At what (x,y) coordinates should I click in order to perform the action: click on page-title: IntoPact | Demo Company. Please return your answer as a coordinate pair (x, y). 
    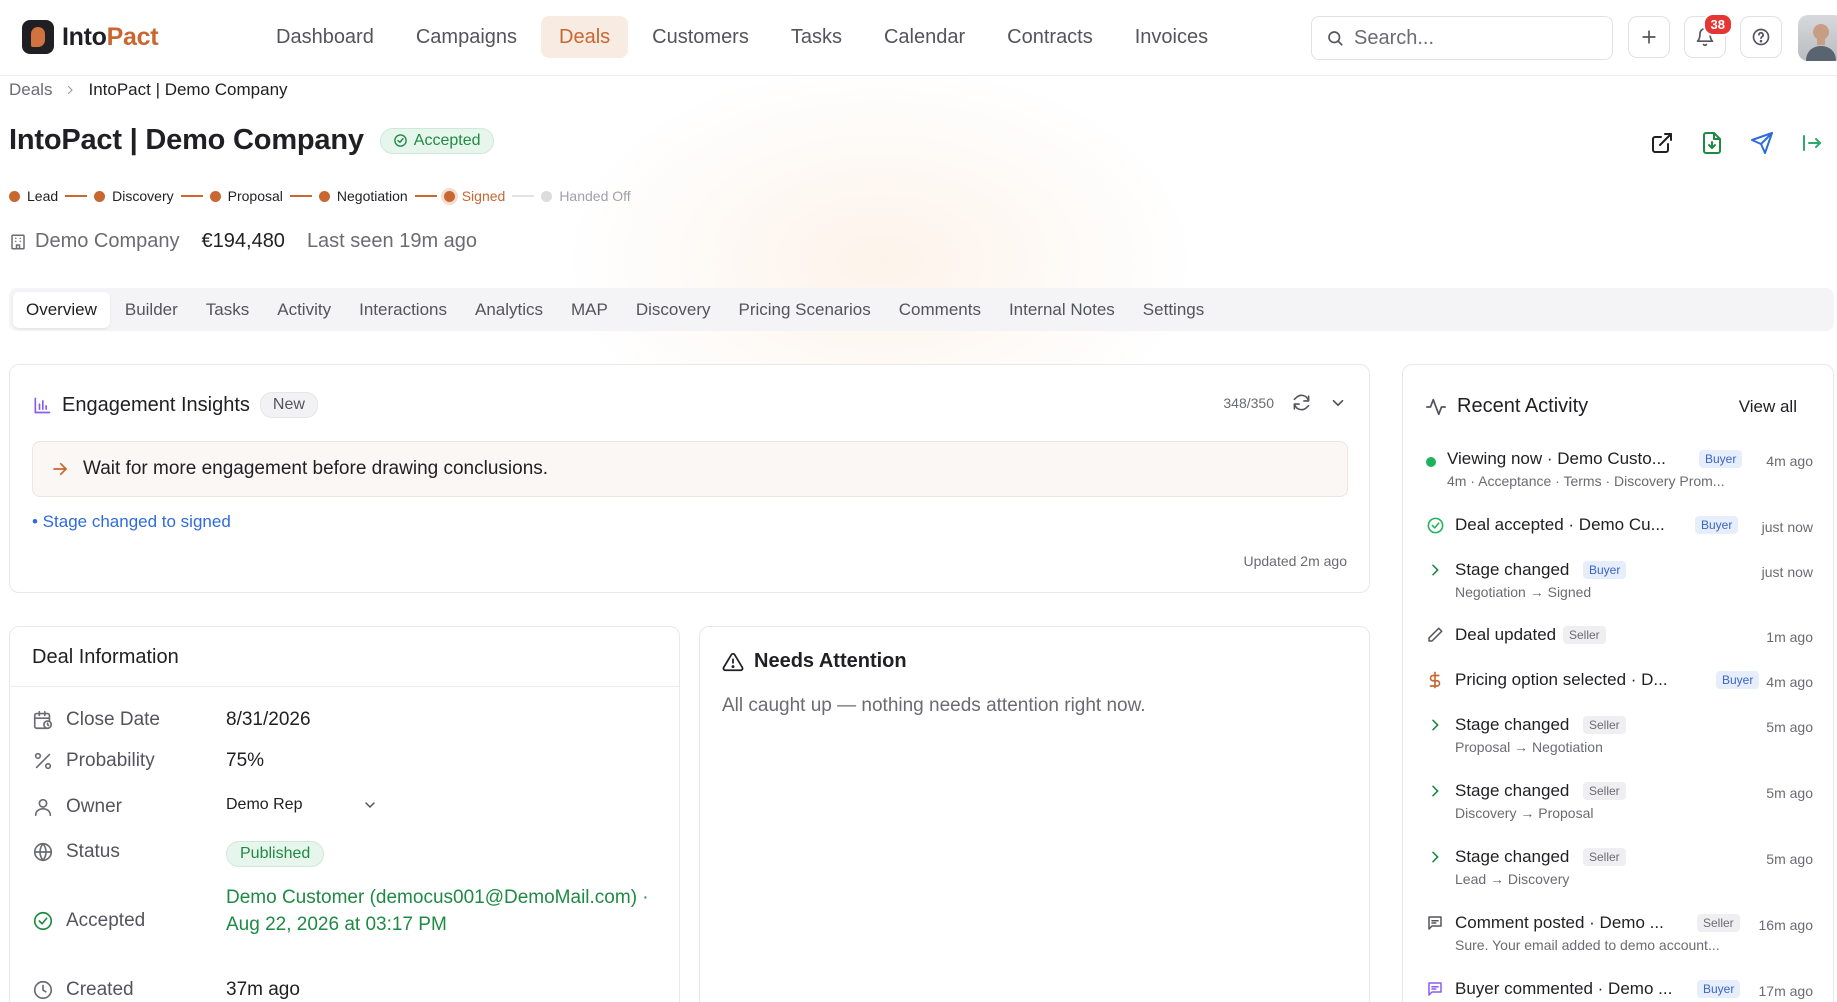
    Looking at the image, I should click on (186, 140).